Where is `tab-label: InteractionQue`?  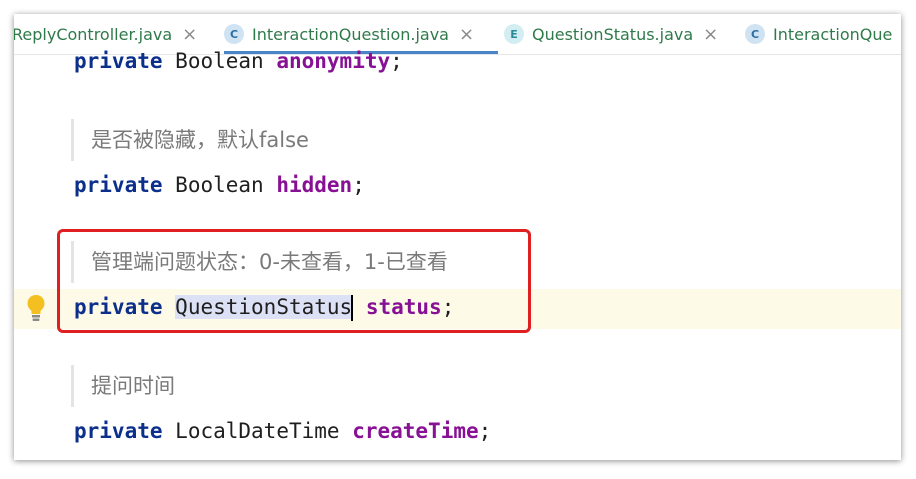
tab-label: InteractionQue is located at coordinates (833, 34).